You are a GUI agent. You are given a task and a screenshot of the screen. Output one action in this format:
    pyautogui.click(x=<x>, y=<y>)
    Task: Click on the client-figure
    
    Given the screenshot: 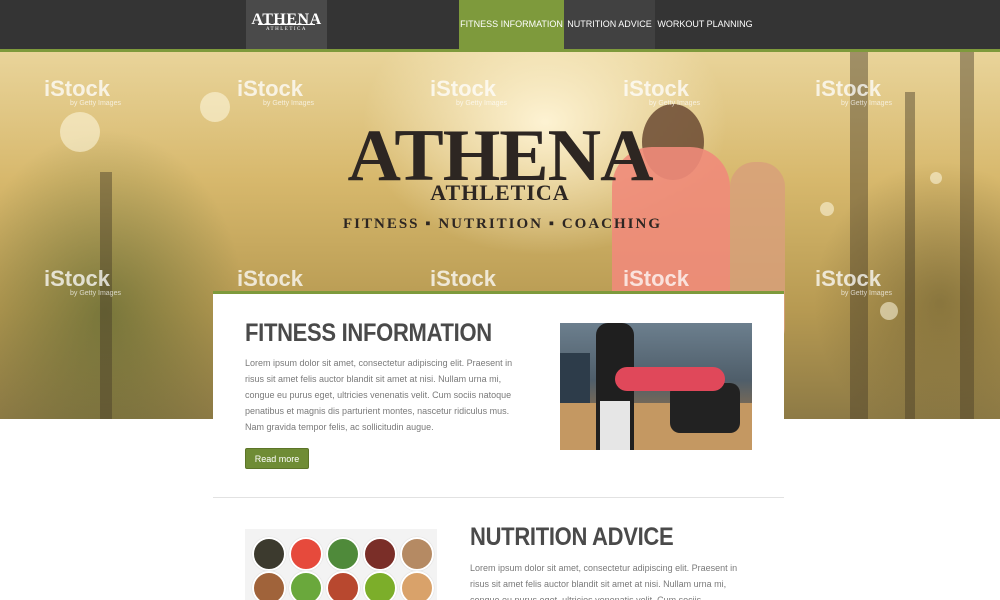 What is the action you would take?
    pyautogui.click(x=670, y=379)
    